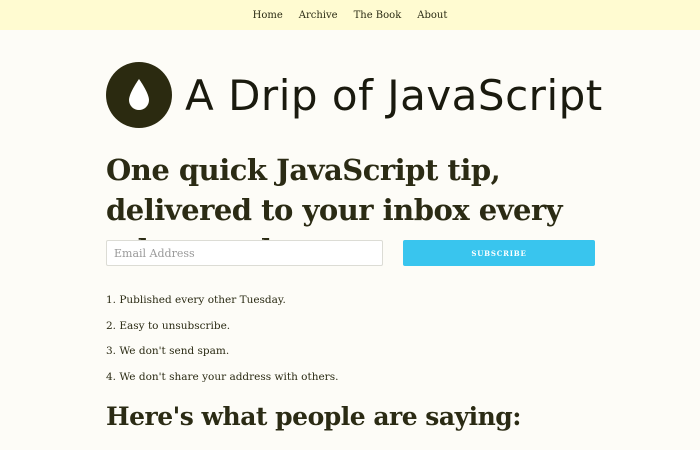  I want to click on subscribe-button: SUBSCRIBE, so click(499, 253).